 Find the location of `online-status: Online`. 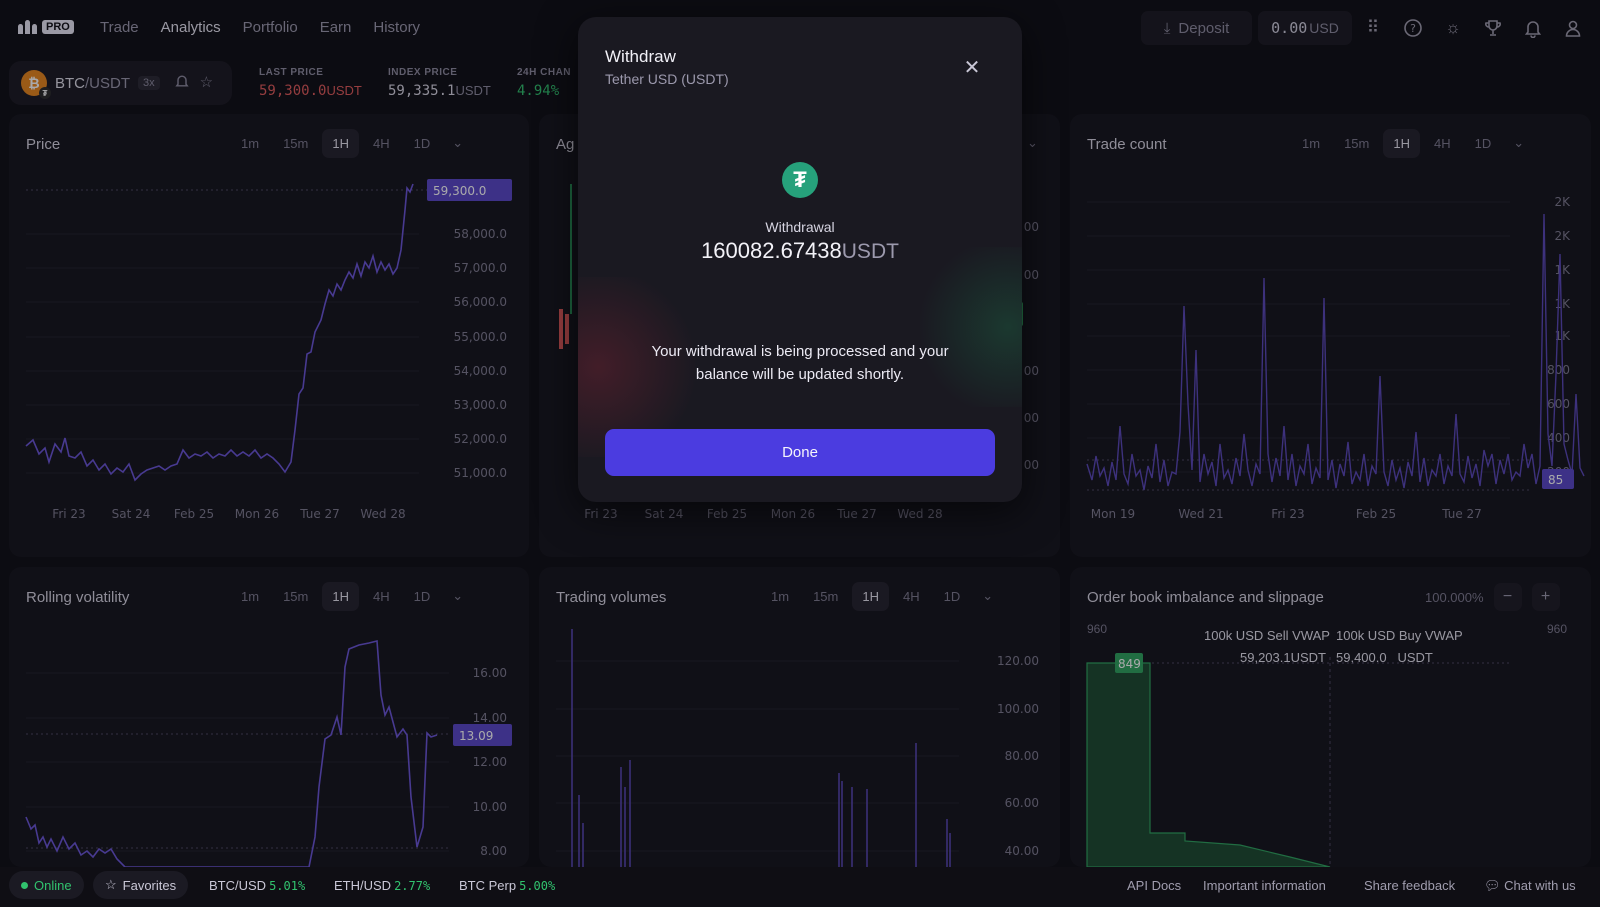

online-status: Online is located at coordinates (46, 885).